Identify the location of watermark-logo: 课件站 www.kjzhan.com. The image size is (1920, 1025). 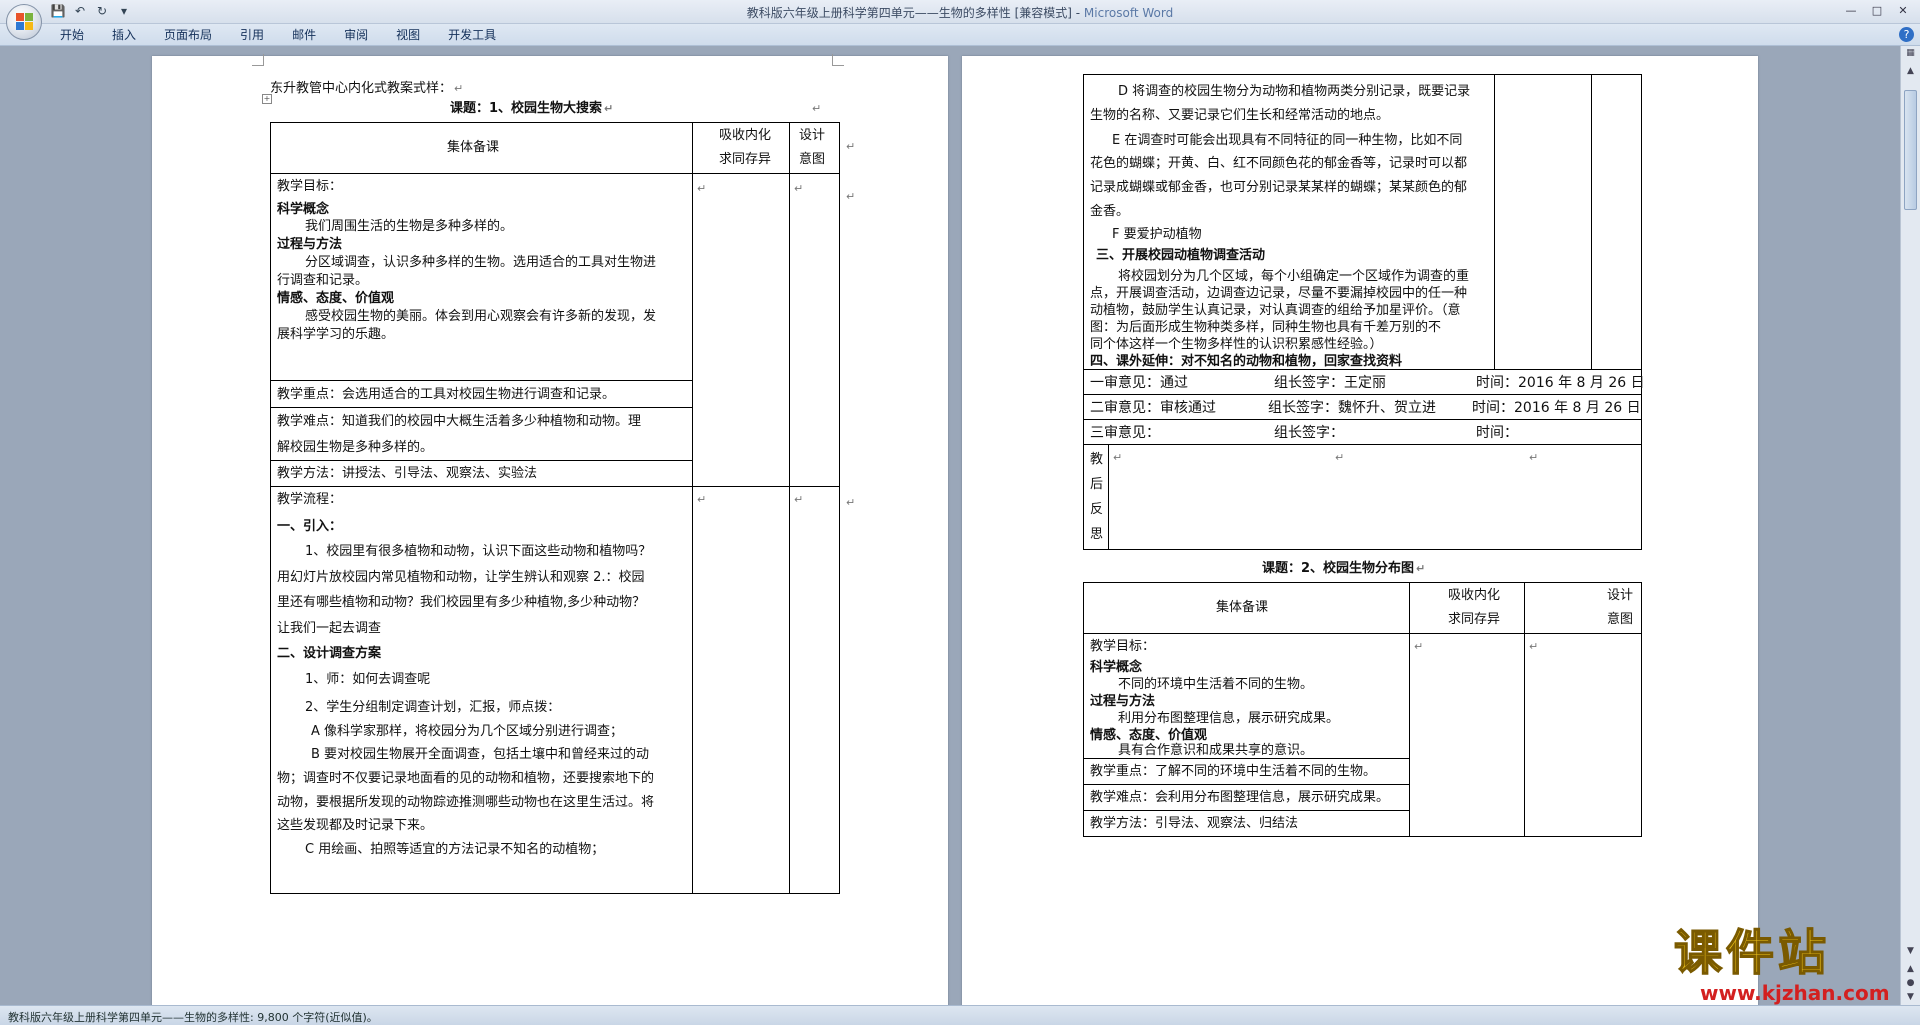
(1785, 964).